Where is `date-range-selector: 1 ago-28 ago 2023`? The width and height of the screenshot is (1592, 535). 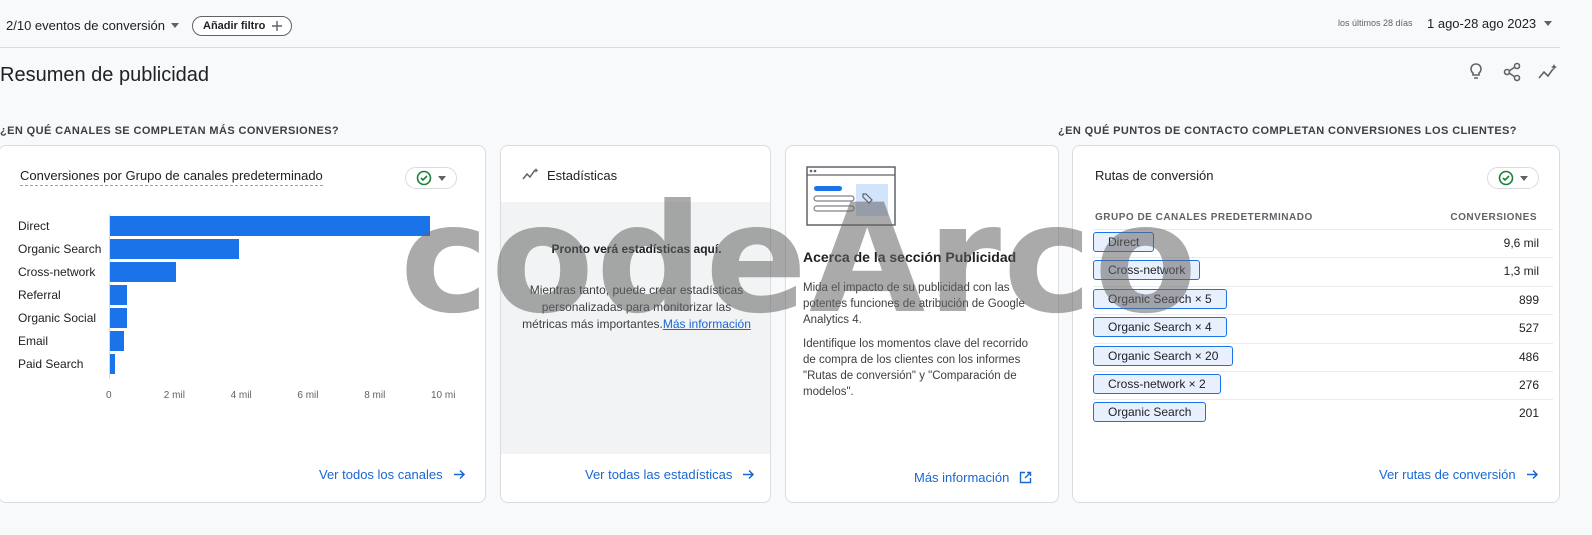
date-range-selector: 1 ago-28 ago 2023 is located at coordinates (1490, 23).